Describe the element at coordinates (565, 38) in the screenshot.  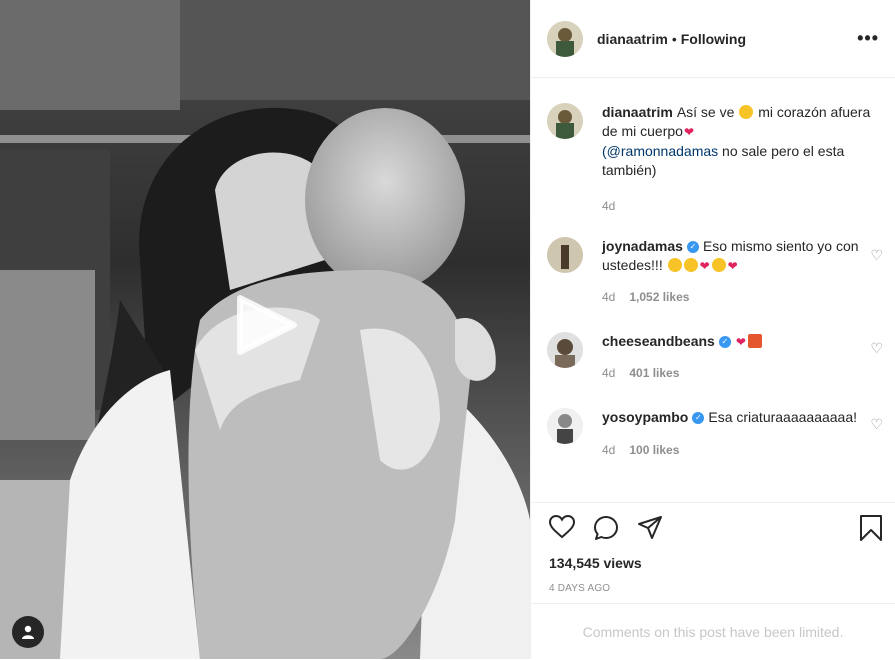
I see `author-avatar` at that location.